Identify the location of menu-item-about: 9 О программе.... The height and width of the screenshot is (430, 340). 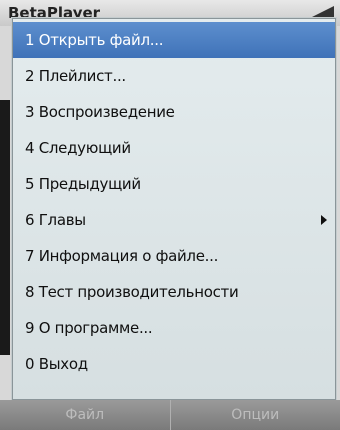
(174, 328).